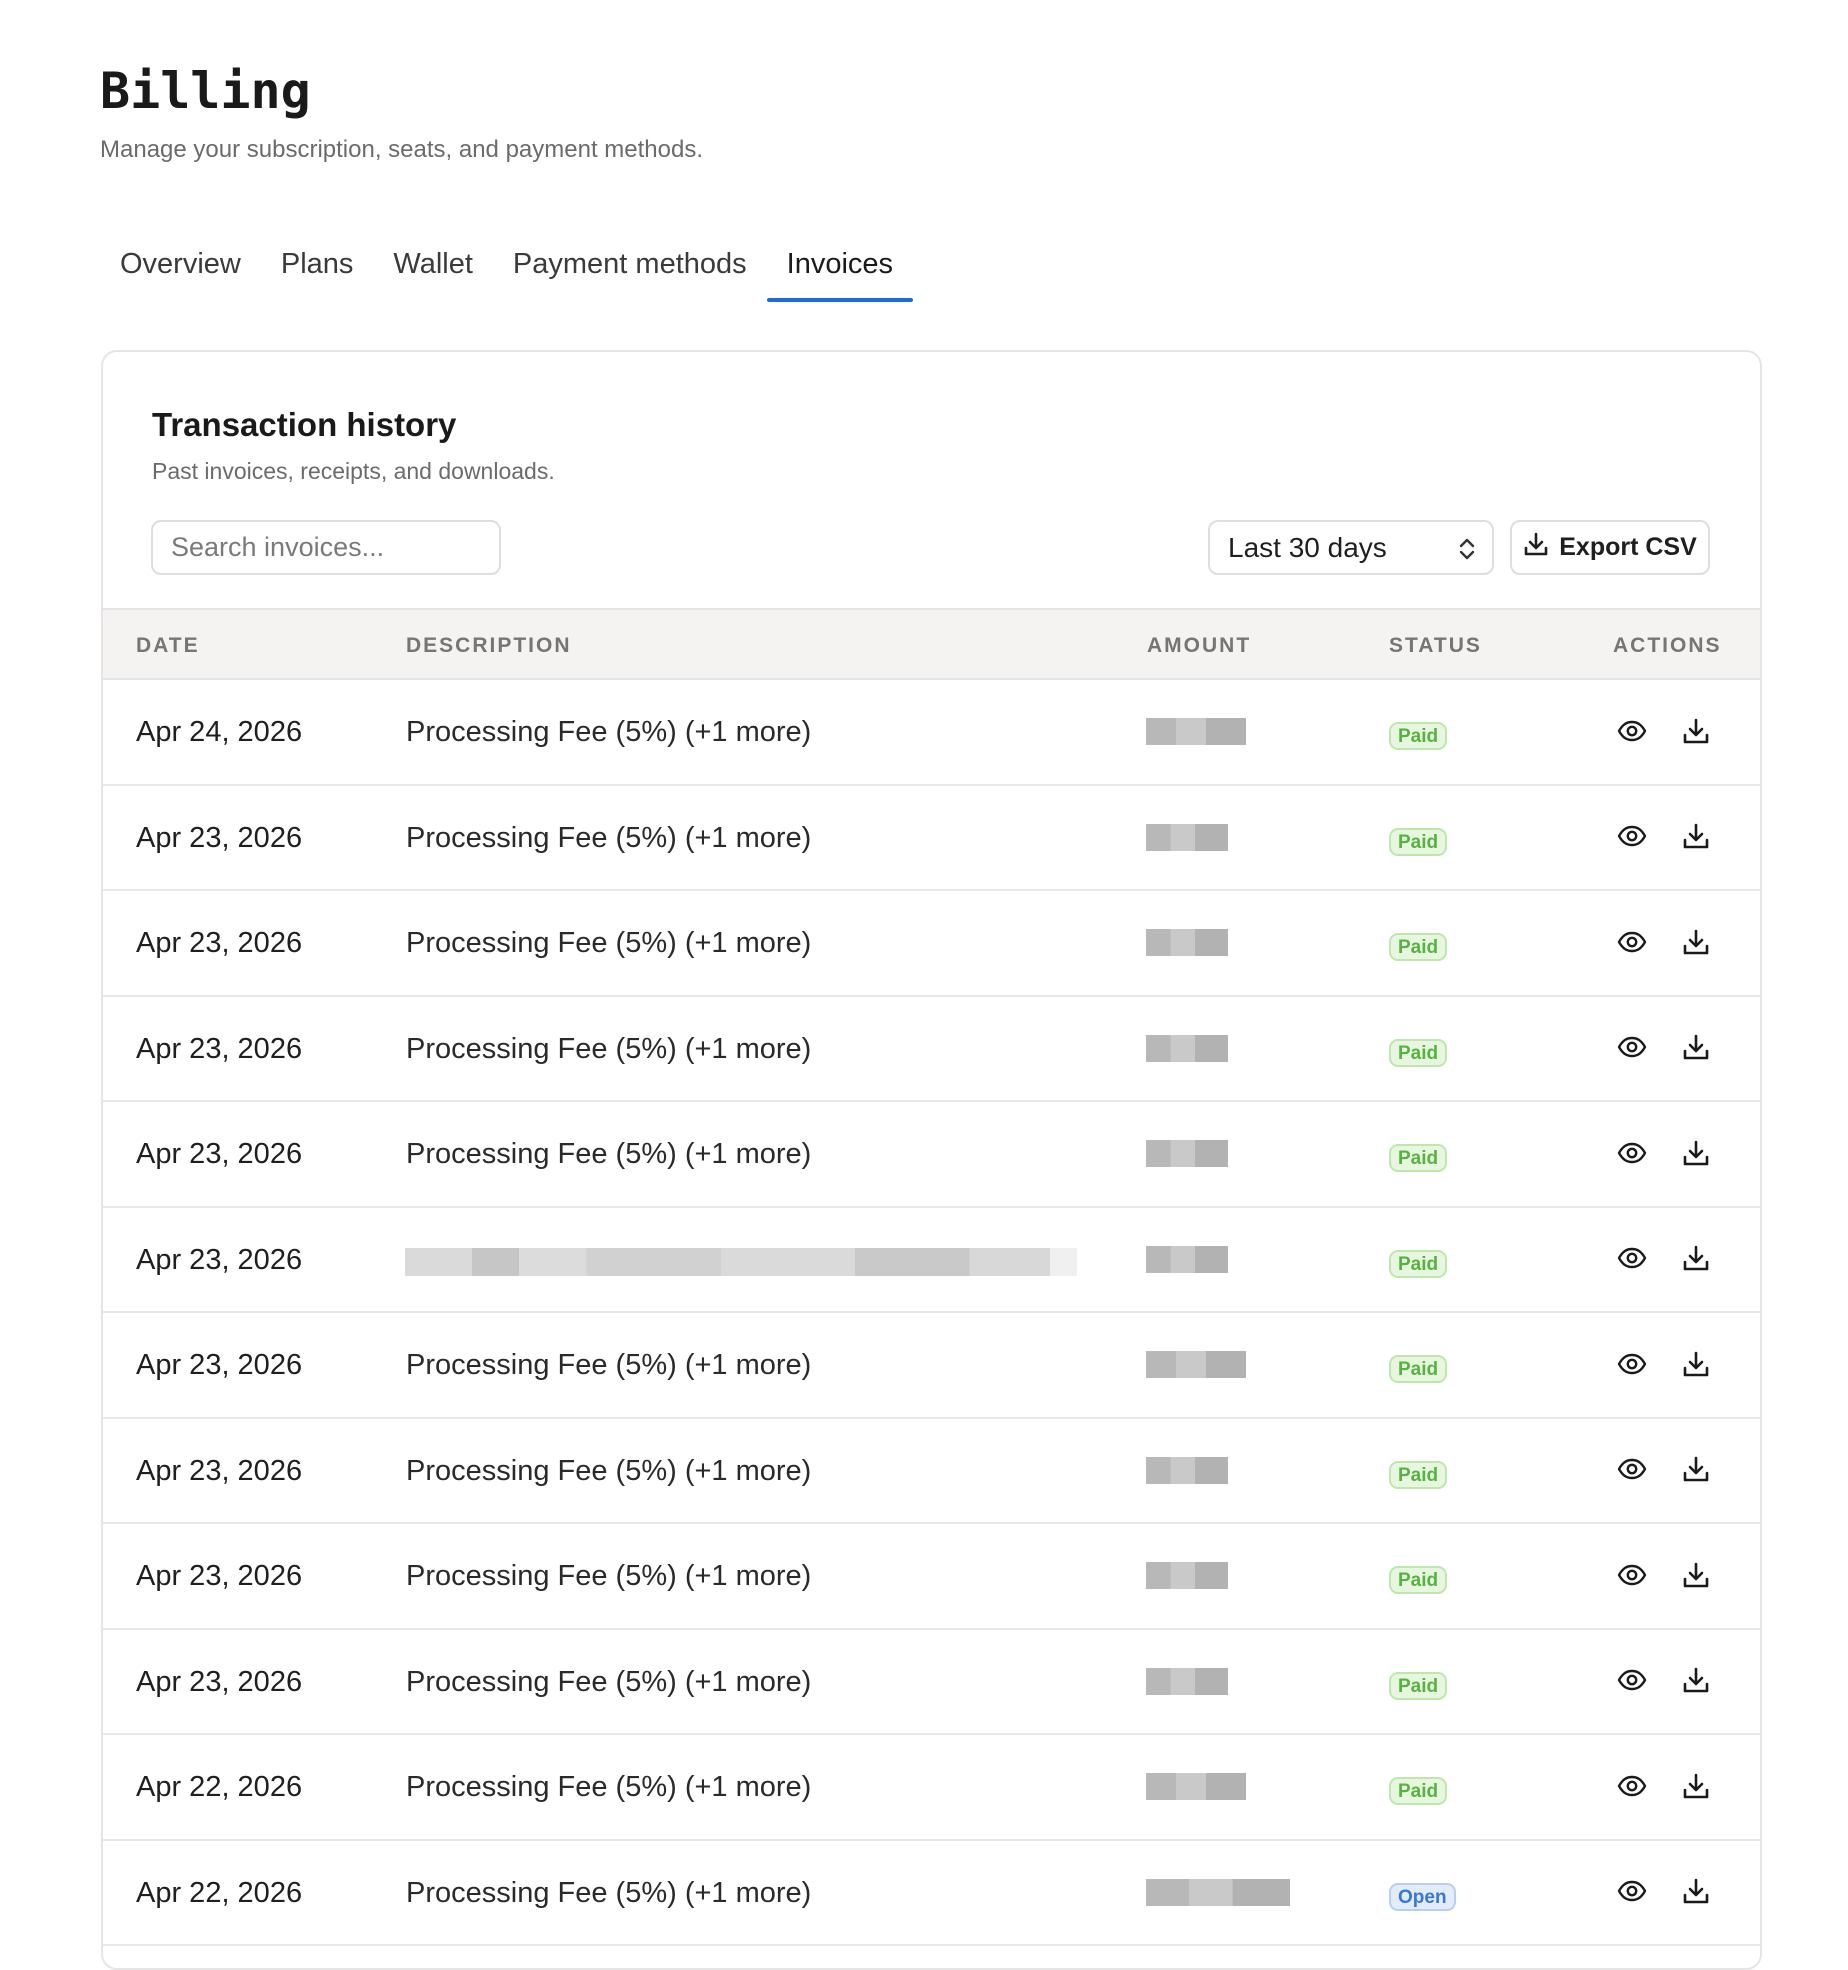 This screenshot has width=1848, height=1970. Describe the element at coordinates (433, 263) in the screenshot. I see `tab-wallet: Wallet` at that location.